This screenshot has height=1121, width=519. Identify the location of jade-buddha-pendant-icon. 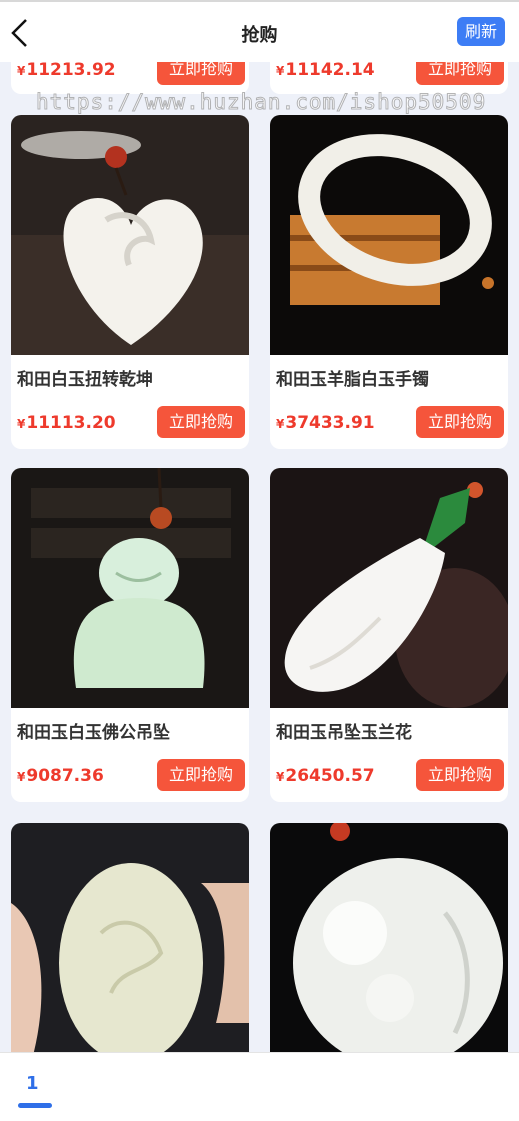
(130, 588).